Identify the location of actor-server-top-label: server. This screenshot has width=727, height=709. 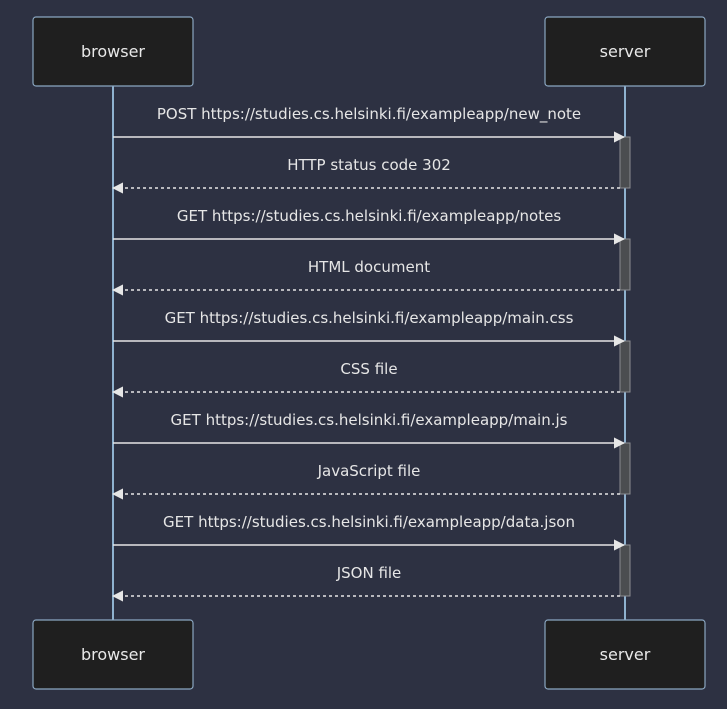
(625, 51).